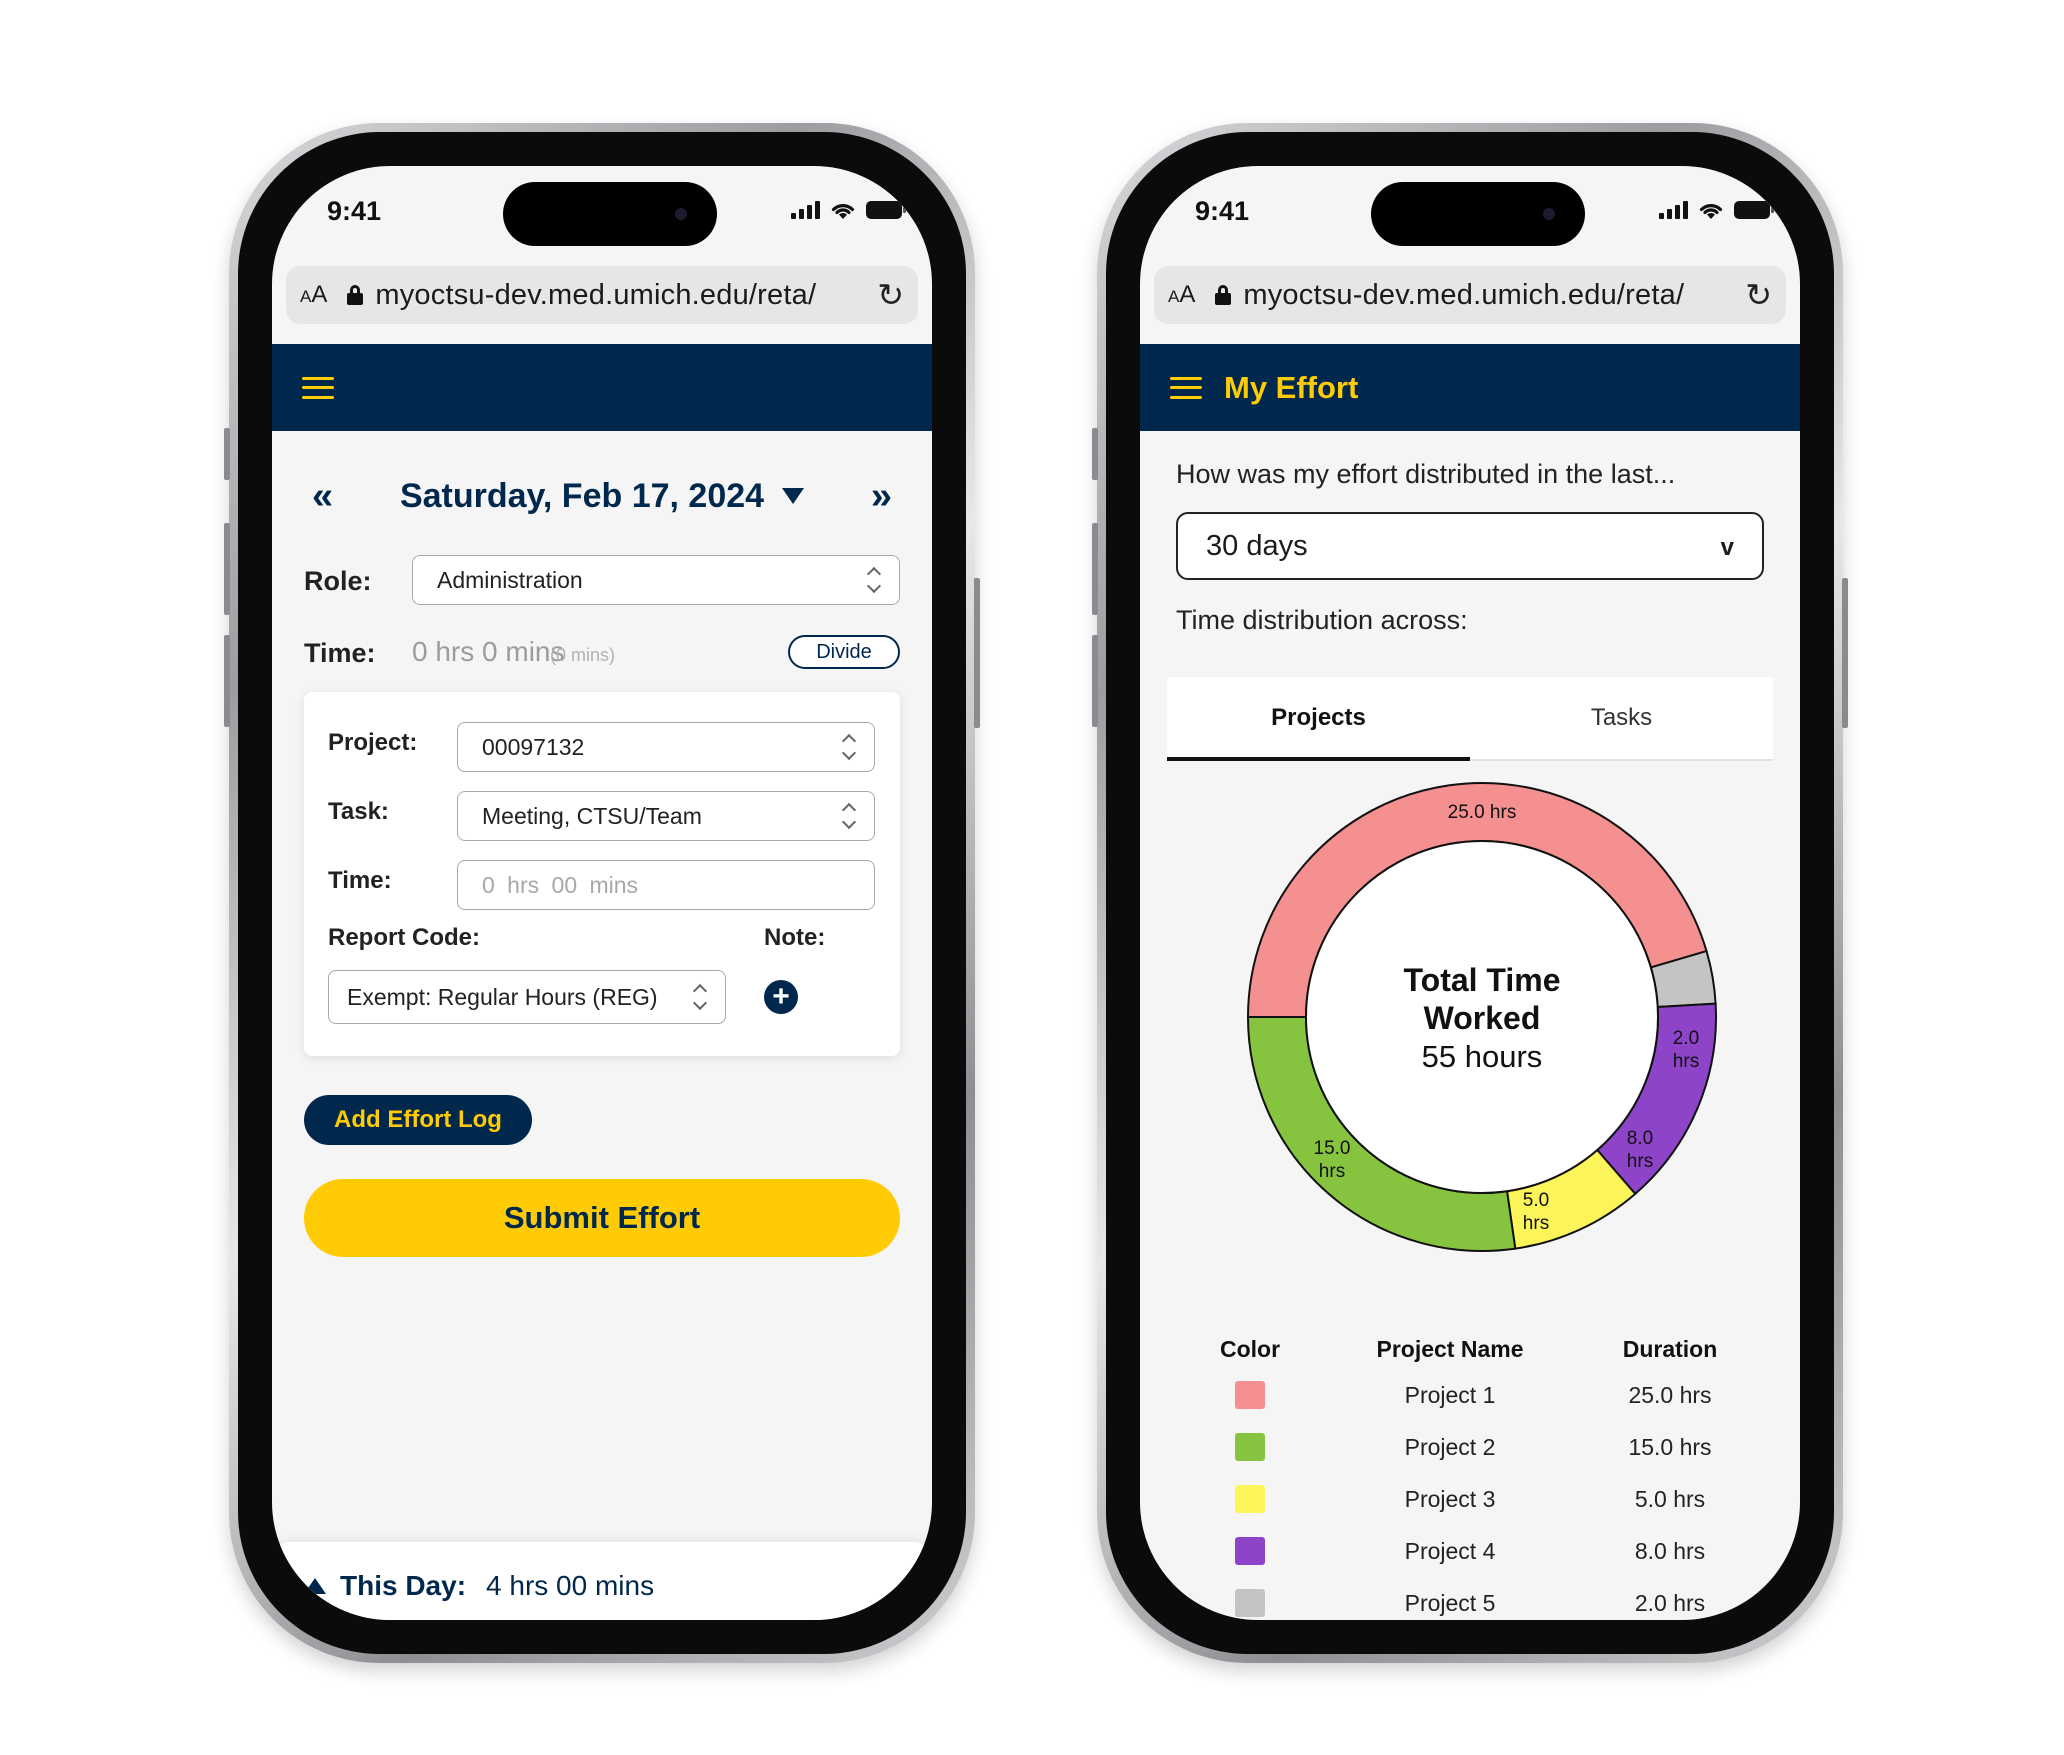 The image size is (2064, 1755). Describe the element at coordinates (533, 746) in the screenshot. I see `project-value: 00097132` at that location.